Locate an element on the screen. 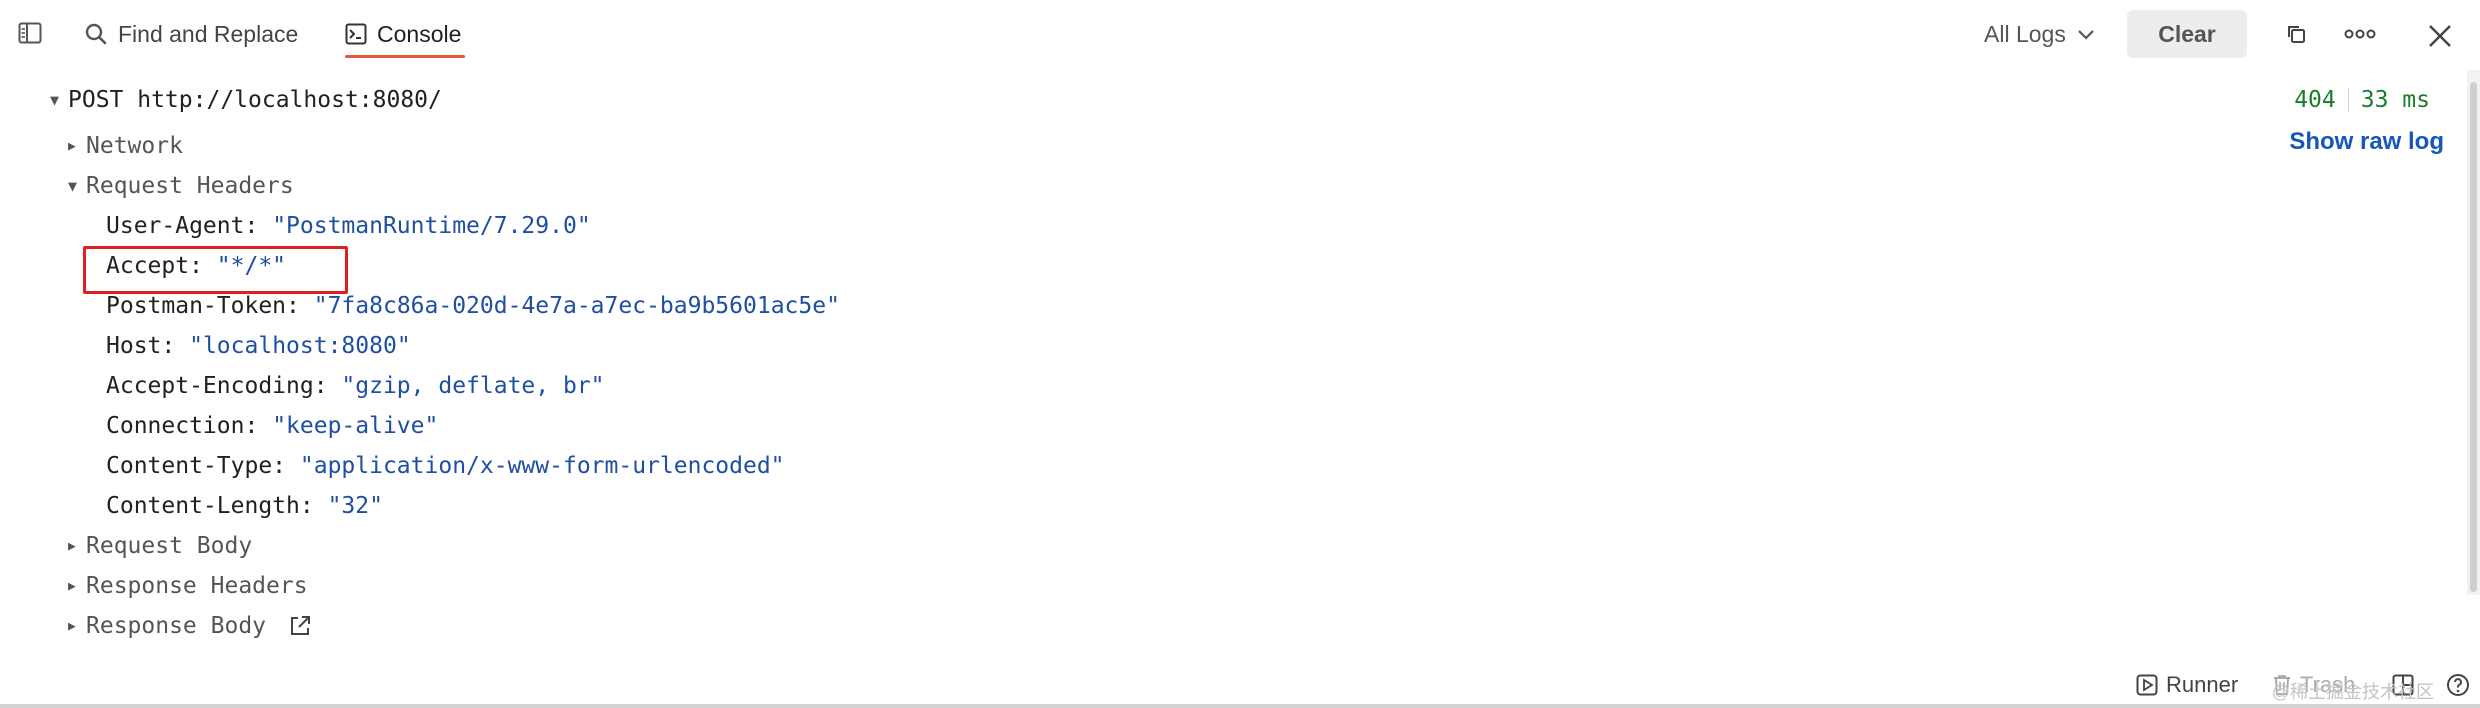 The image size is (2480, 708). tab-console-label: Console is located at coordinates (419, 33).